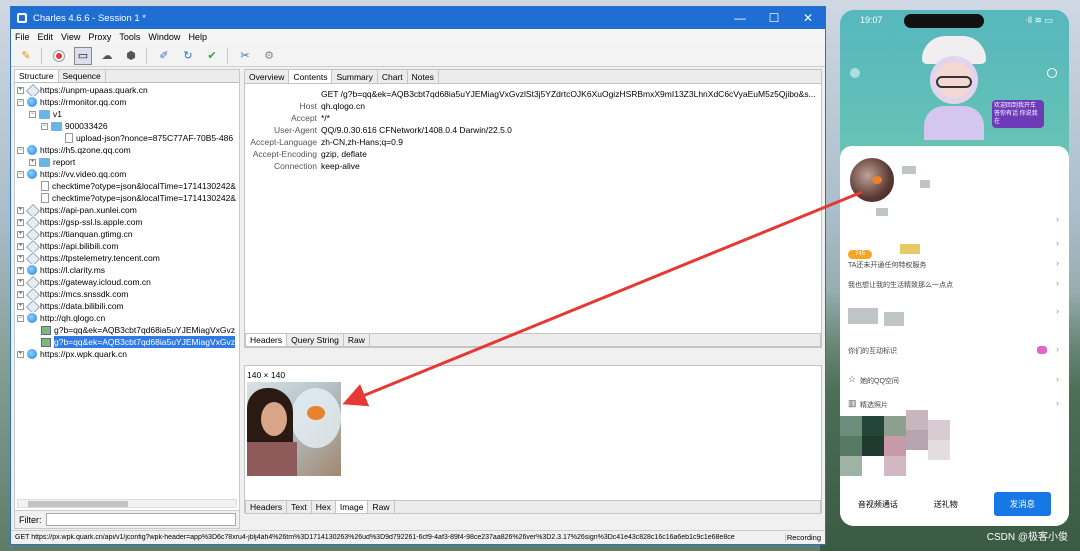  Describe the element at coordinates (127, 318) in the screenshot. I see `tree-row: − http://qh.qlogo.cn` at that location.